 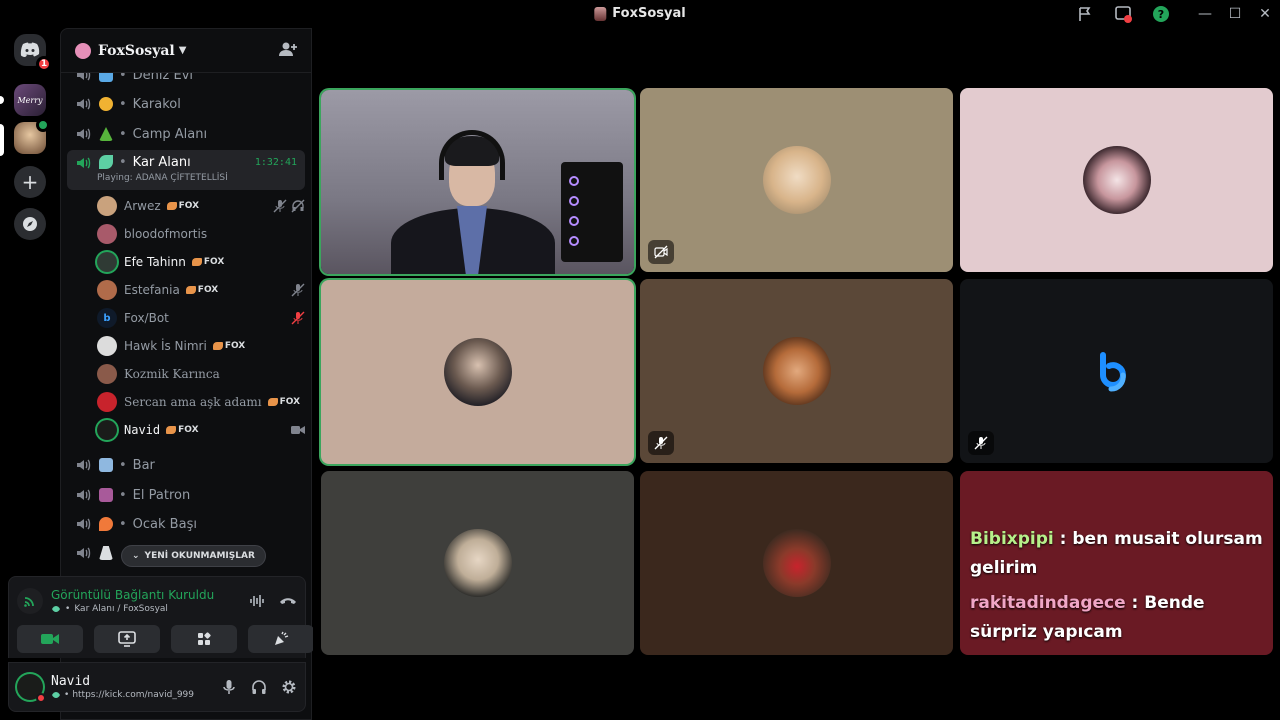 What do you see at coordinates (600, 13) in the screenshot?
I see `app-icon` at bounding box center [600, 13].